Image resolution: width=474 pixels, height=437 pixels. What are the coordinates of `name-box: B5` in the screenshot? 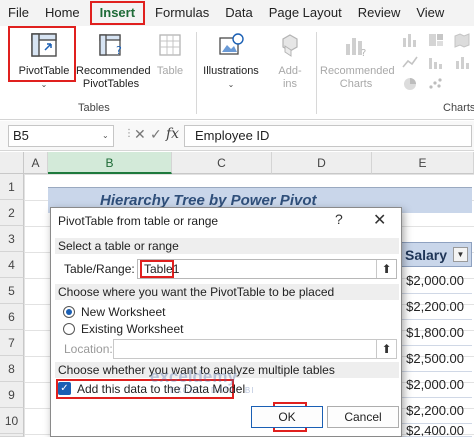 It's located at (61, 136).